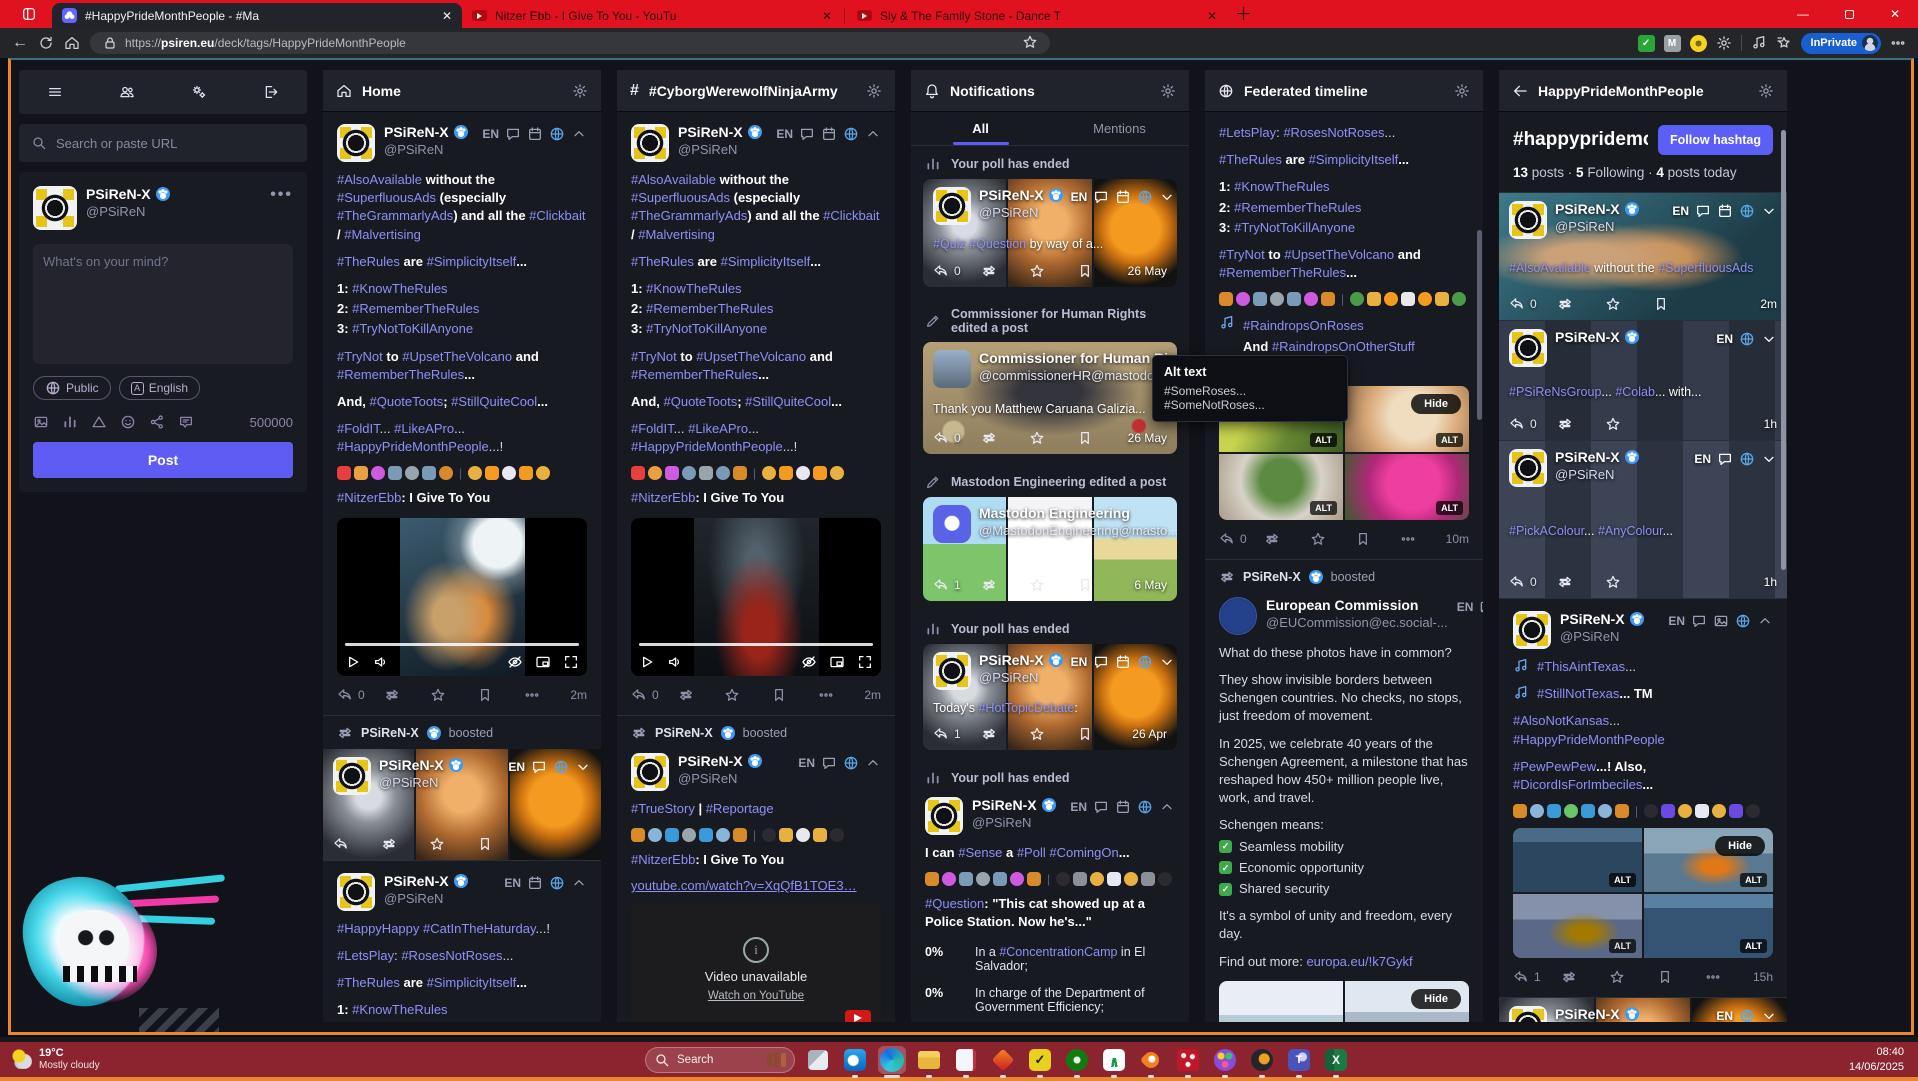 The image size is (1918, 1081). I want to click on column-scrollbar, so click(1783, 350).